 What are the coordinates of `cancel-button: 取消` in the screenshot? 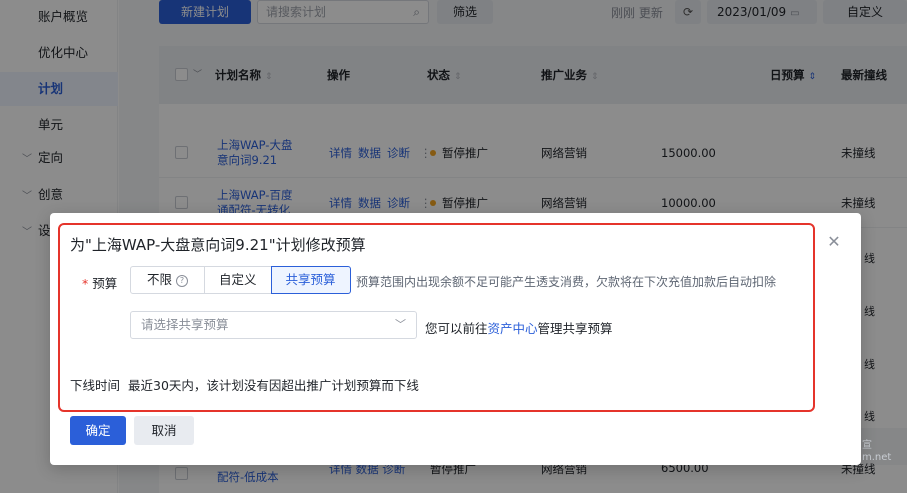 It's located at (164, 430).